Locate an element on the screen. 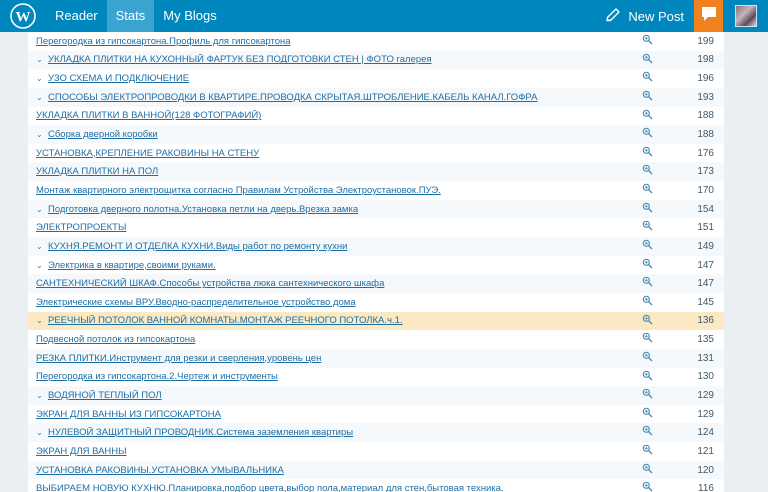  post-title-link: ЭЛЕКТРОПРОЕКТЫ is located at coordinates (81, 227).